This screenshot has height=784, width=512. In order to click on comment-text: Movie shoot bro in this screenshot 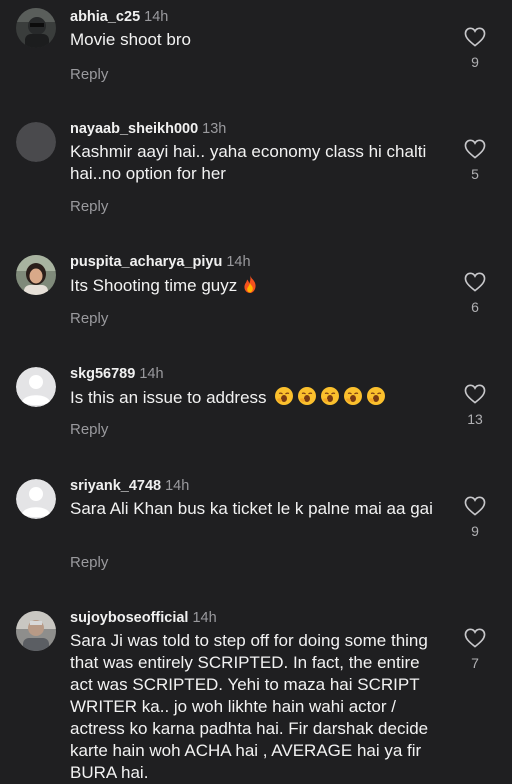, I will do `click(130, 39)`.